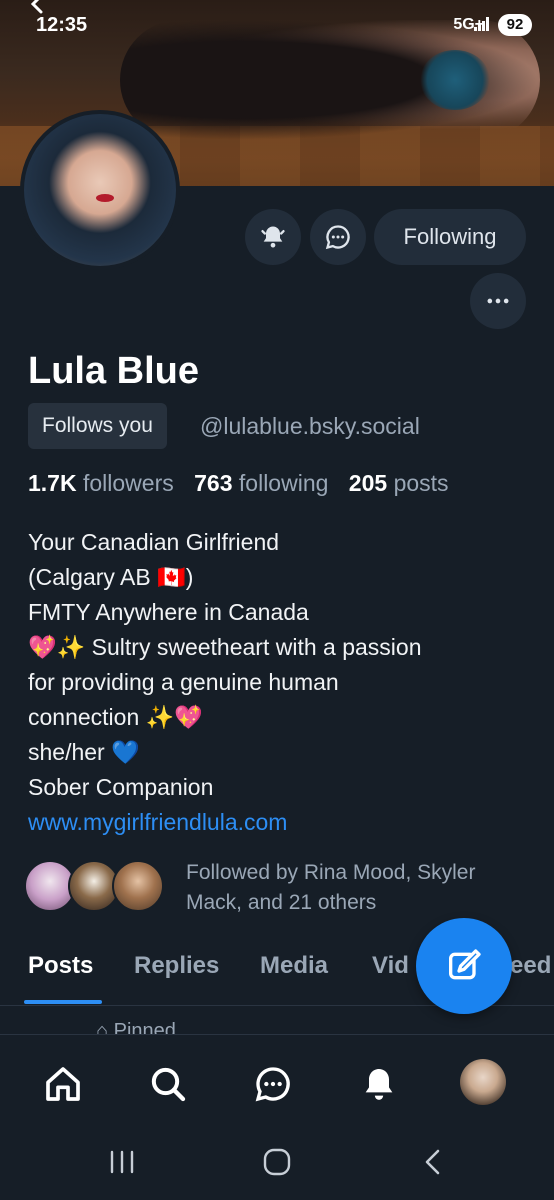 The height and width of the screenshot is (1200, 554). What do you see at coordinates (213, 483) in the screenshot?
I see `following-count: 763` at bounding box center [213, 483].